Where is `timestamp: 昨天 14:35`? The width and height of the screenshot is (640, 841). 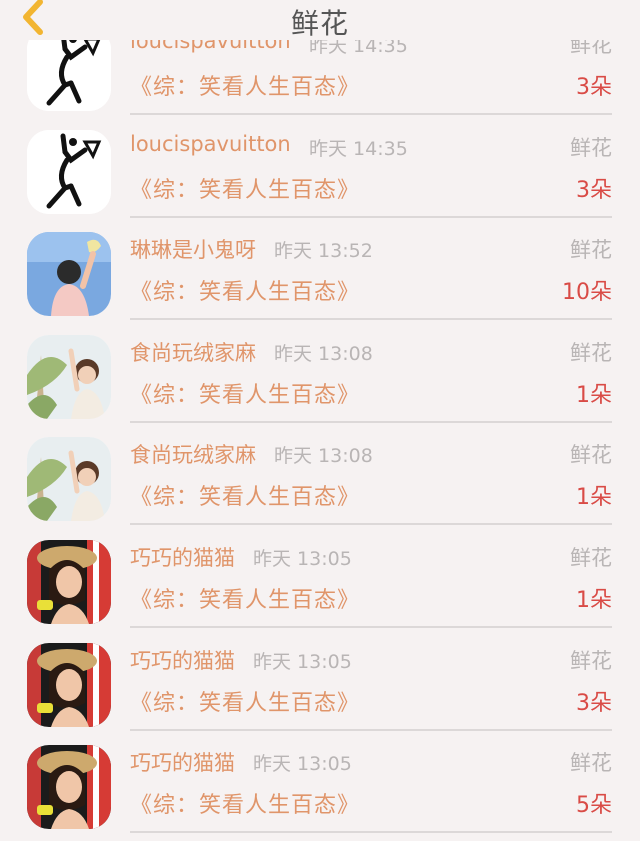 timestamp: 昨天 14:35 is located at coordinates (358, 148).